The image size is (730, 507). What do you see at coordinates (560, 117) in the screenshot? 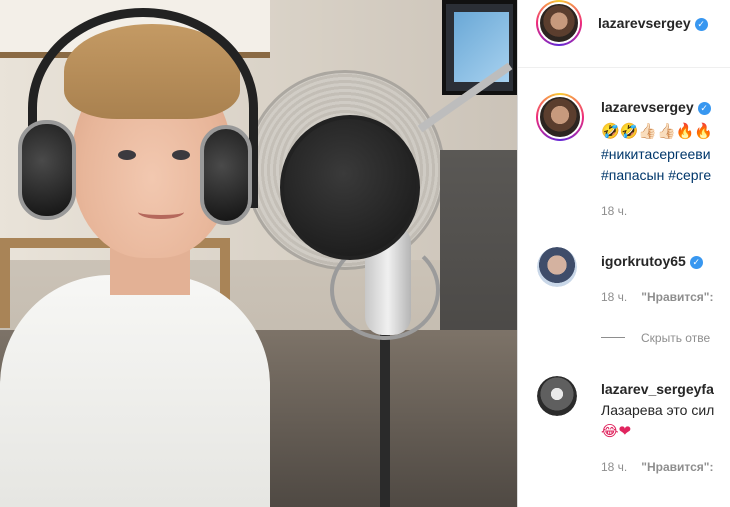
I see `caption-avatar` at bounding box center [560, 117].